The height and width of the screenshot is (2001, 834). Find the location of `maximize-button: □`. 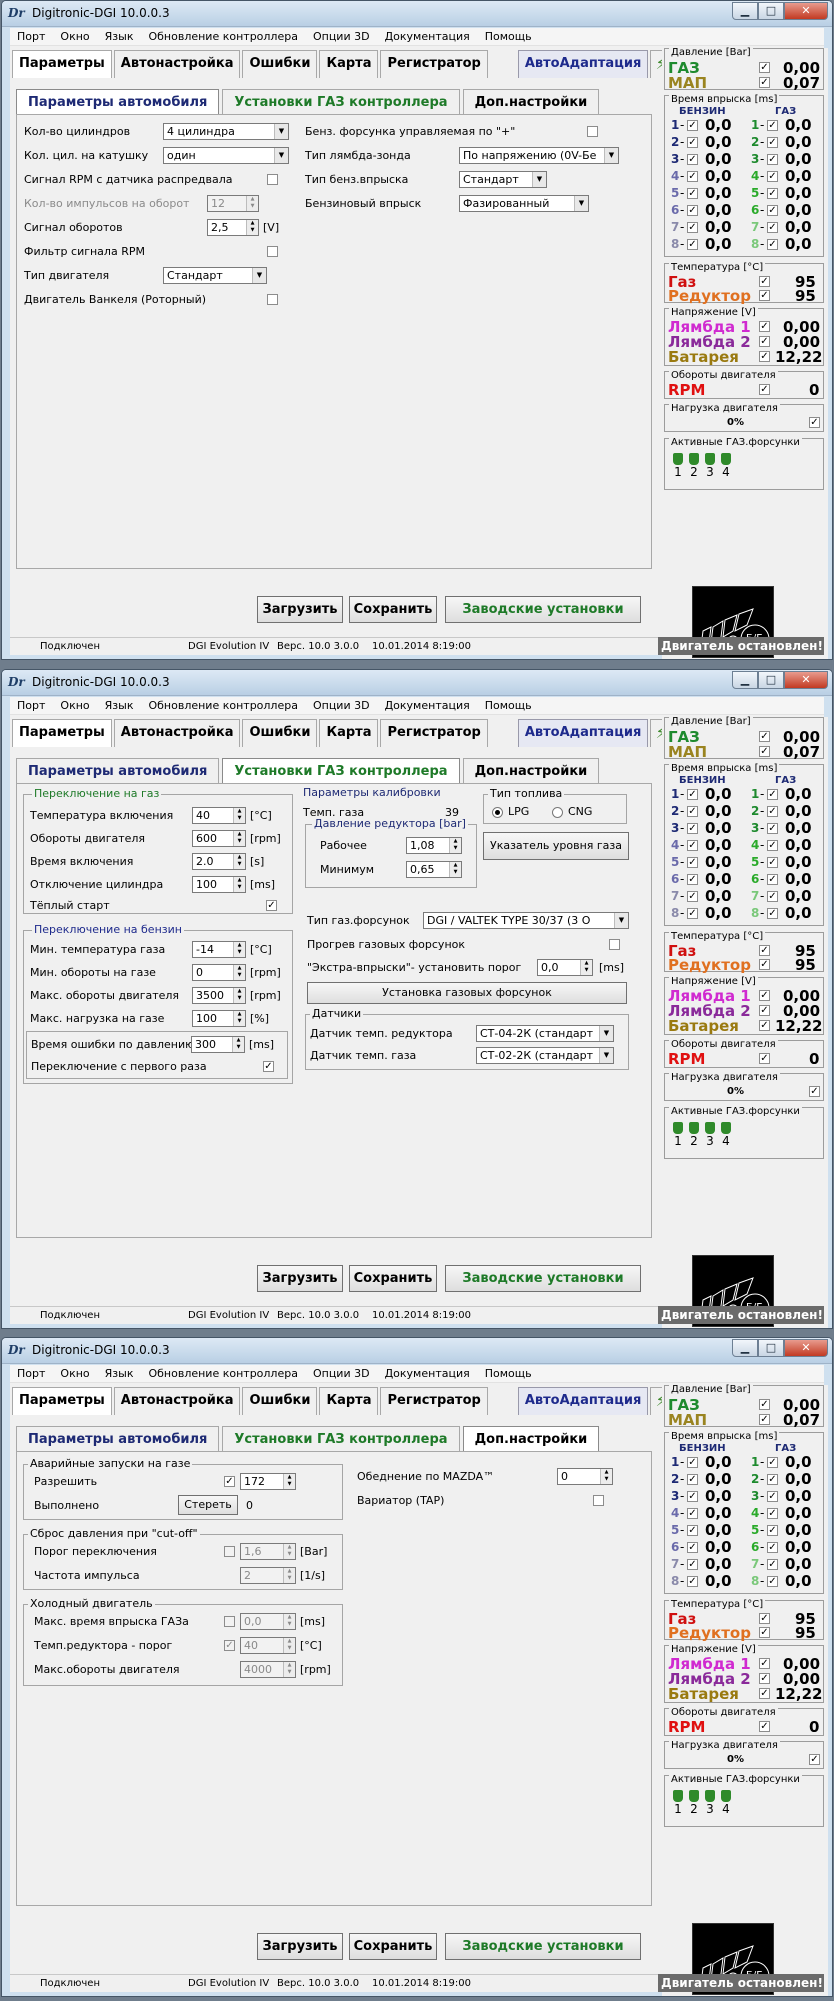

maximize-button: □ is located at coordinates (771, 1348).